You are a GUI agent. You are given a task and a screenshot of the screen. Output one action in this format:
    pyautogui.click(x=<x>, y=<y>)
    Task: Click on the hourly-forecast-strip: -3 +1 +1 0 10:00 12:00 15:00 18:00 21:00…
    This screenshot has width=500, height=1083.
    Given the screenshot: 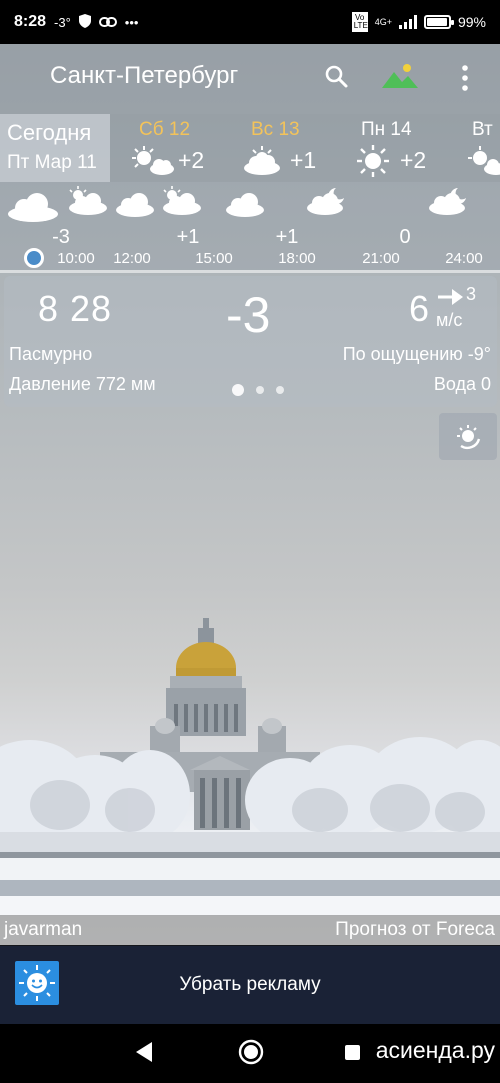 What is the action you would take?
    pyautogui.click(x=250, y=226)
    